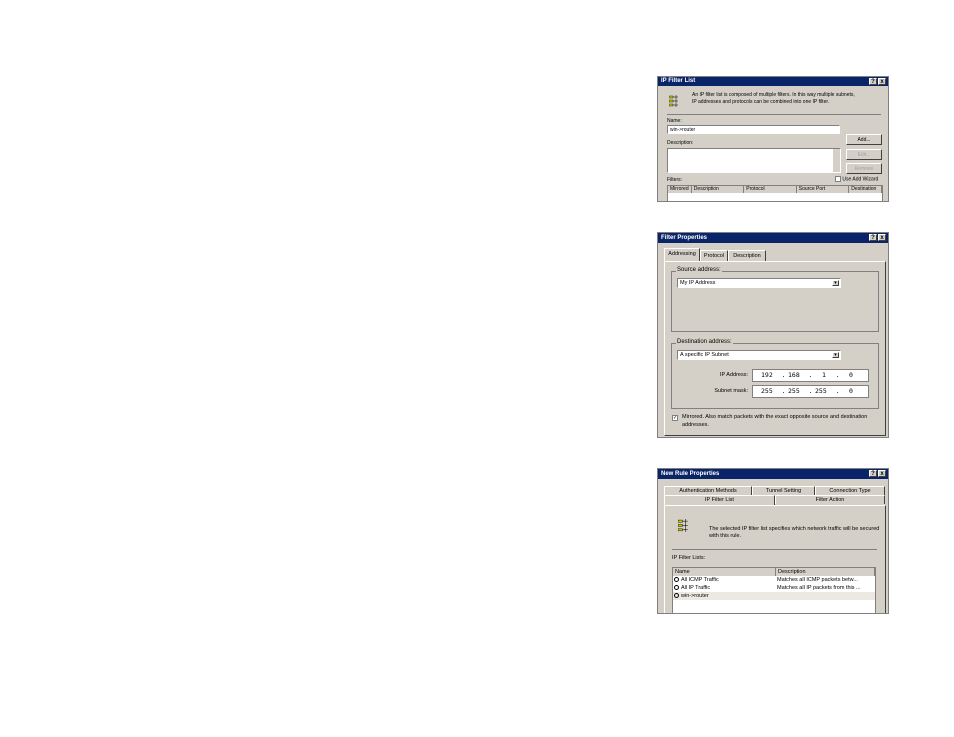 Image resolution: width=954 pixels, height=737 pixels. I want to click on col-protocol: Protocol, so click(770, 189).